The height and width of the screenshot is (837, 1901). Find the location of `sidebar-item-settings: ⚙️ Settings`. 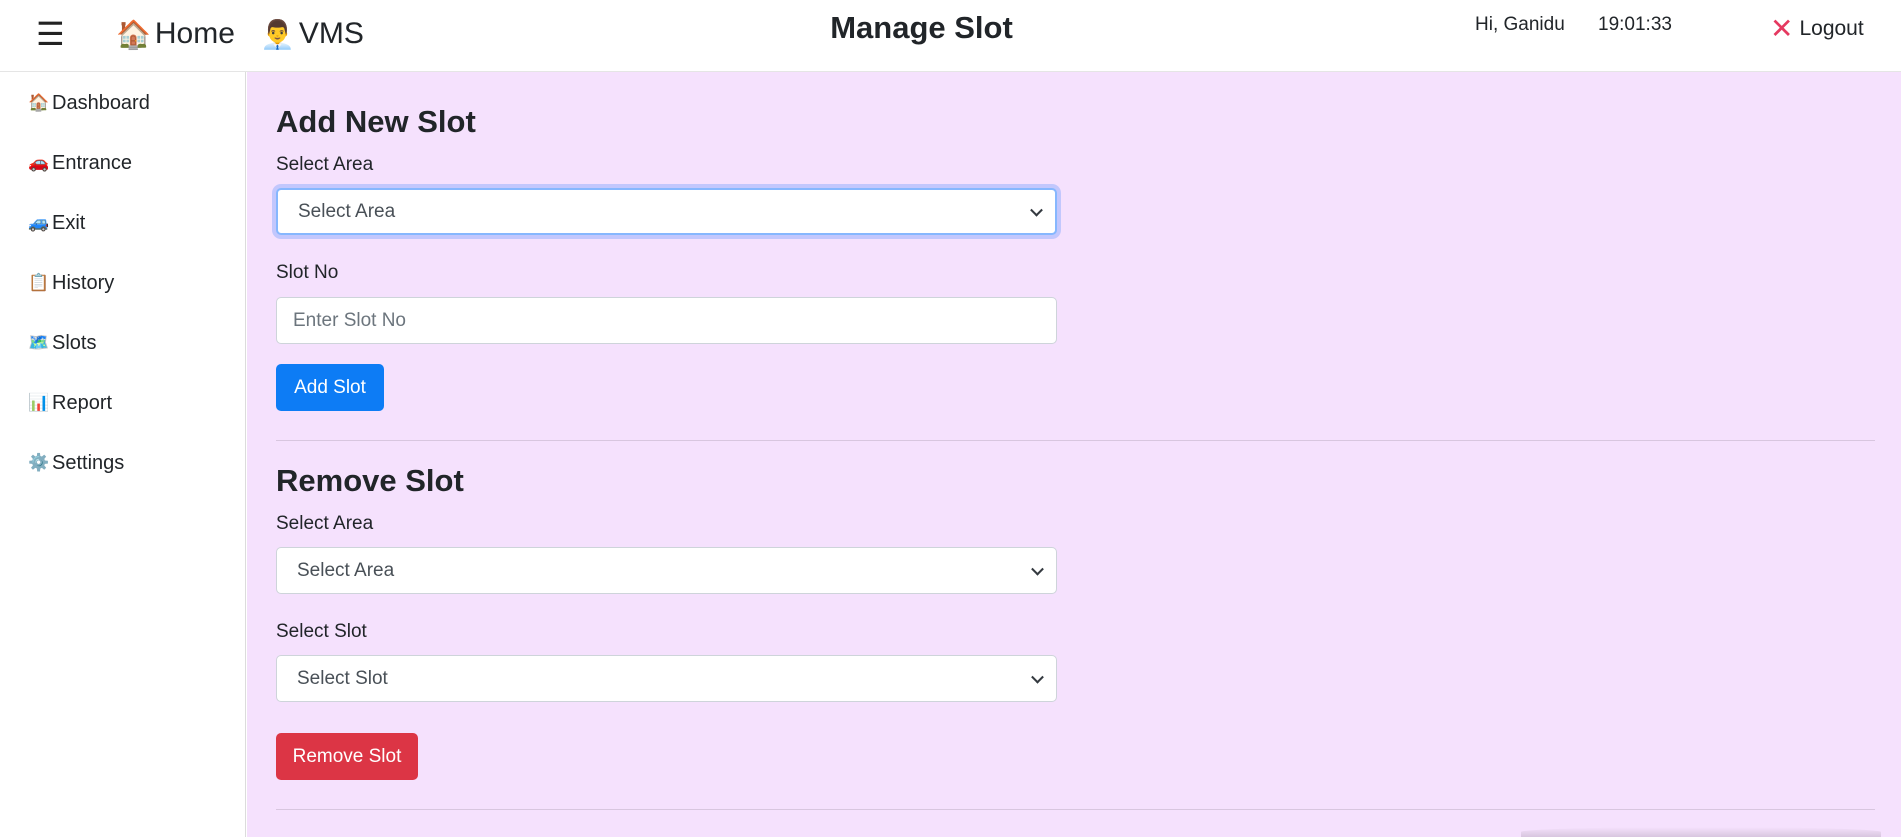

sidebar-item-settings: ⚙️ Settings is located at coordinates (76, 463).